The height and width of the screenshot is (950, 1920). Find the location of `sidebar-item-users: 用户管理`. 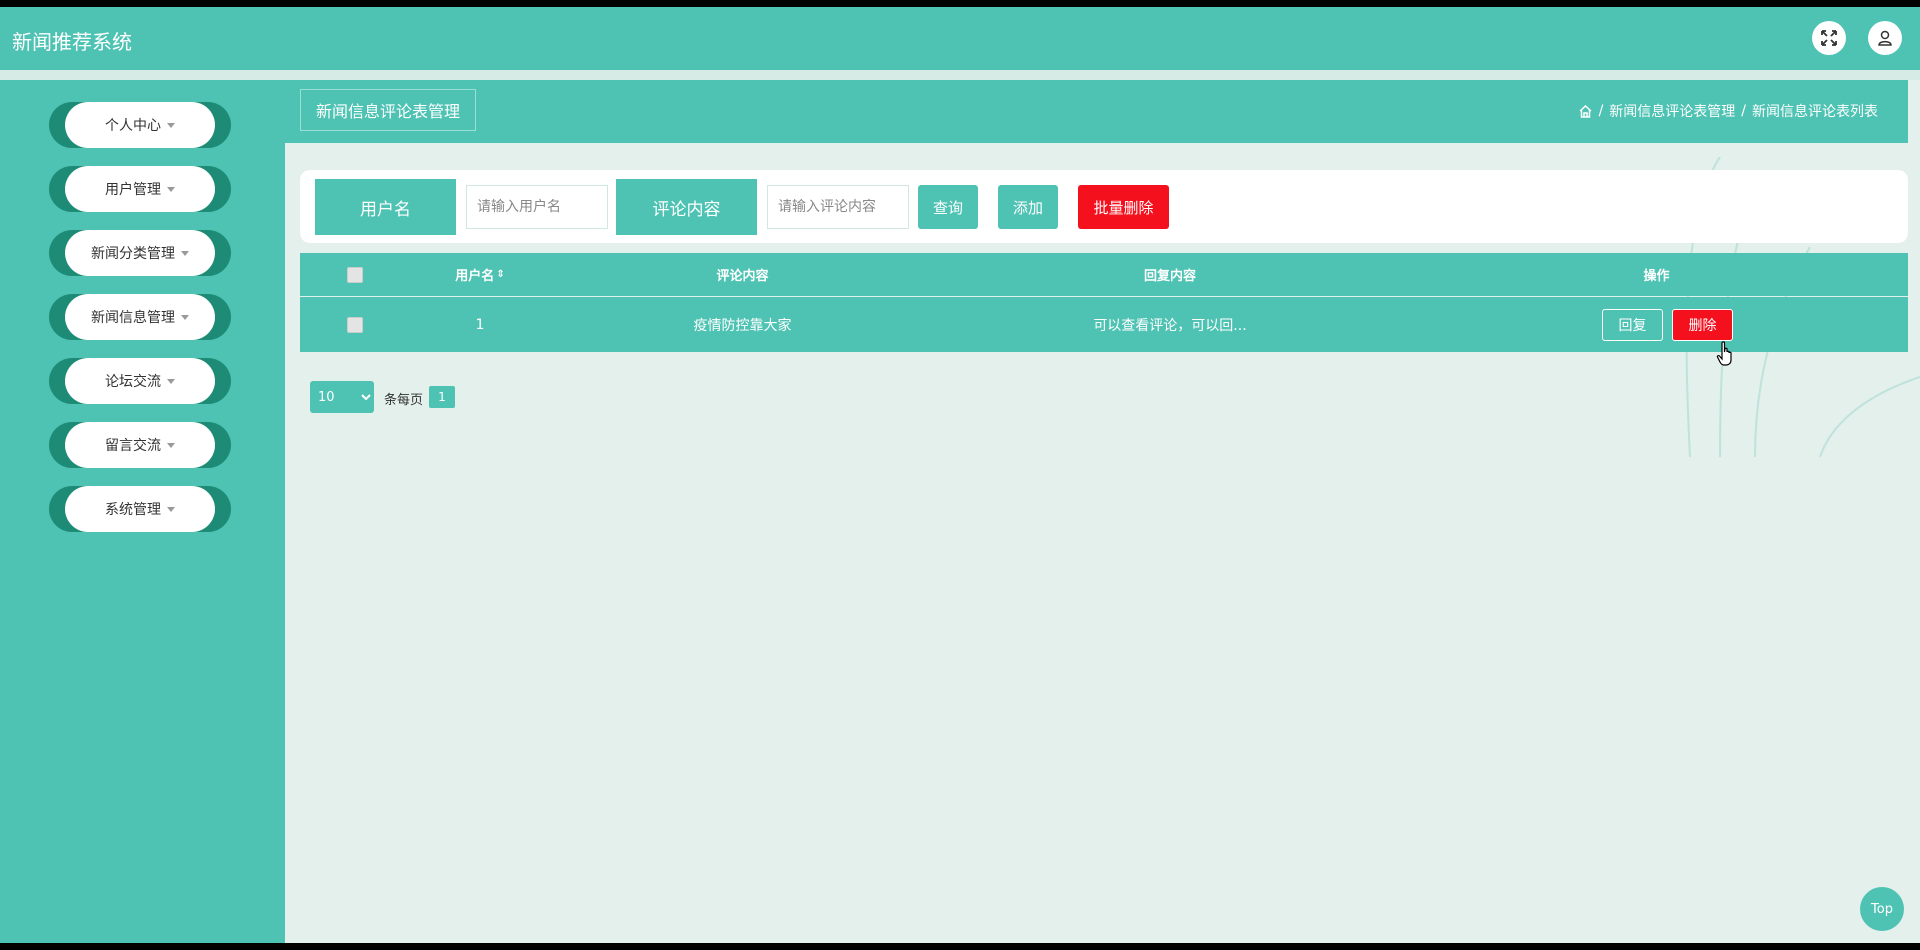

sidebar-item-users: 用户管理 is located at coordinates (140, 189).